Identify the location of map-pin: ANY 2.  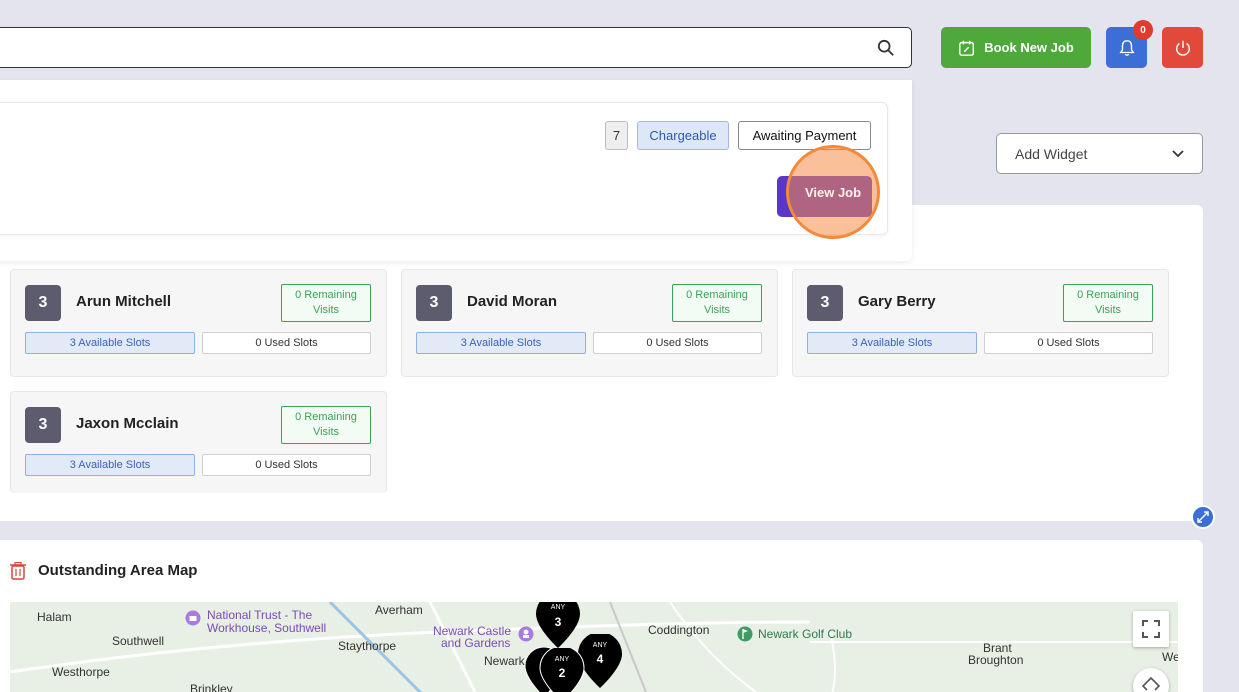
(562, 668).